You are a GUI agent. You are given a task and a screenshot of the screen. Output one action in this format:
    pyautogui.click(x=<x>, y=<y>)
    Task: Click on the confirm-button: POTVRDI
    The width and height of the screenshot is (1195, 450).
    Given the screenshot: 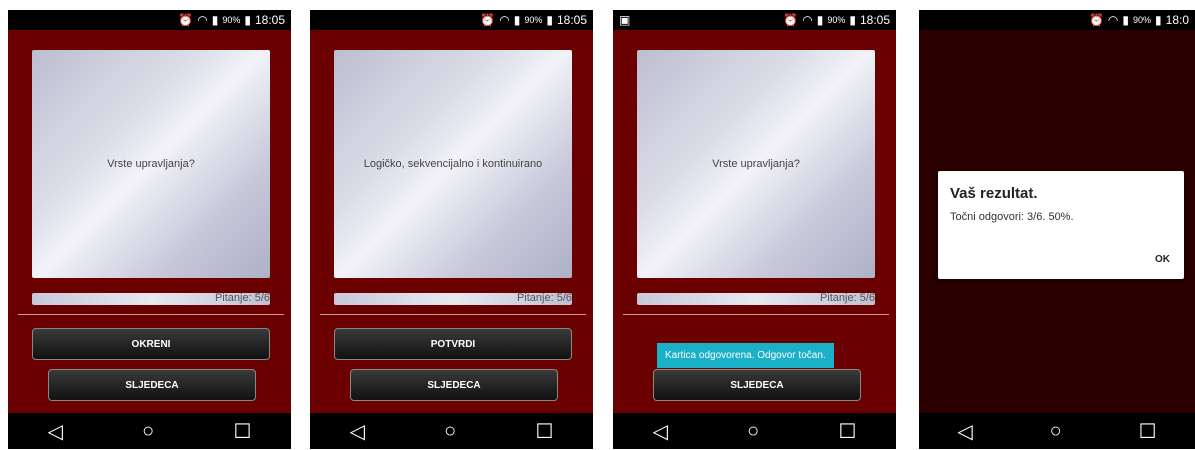 What is the action you would take?
    pyautogui.click(x=453, y=344)
    